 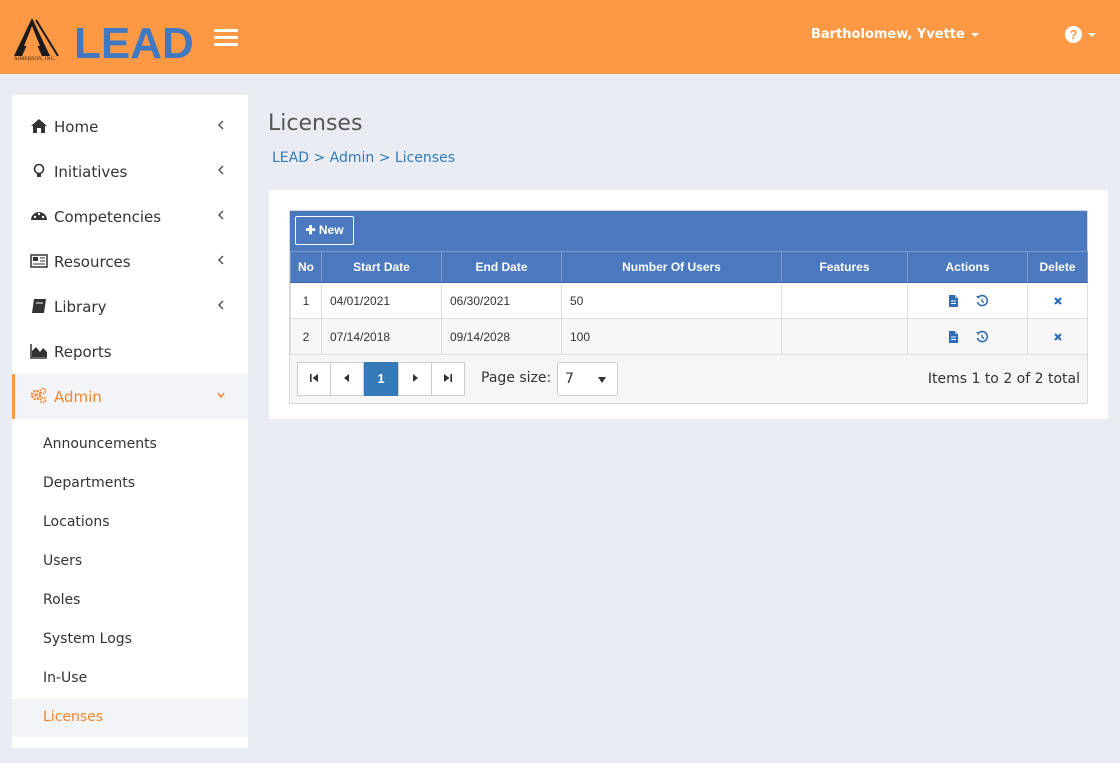 I want to click on page-size-label: Page size:, so click(x=516, y=378).